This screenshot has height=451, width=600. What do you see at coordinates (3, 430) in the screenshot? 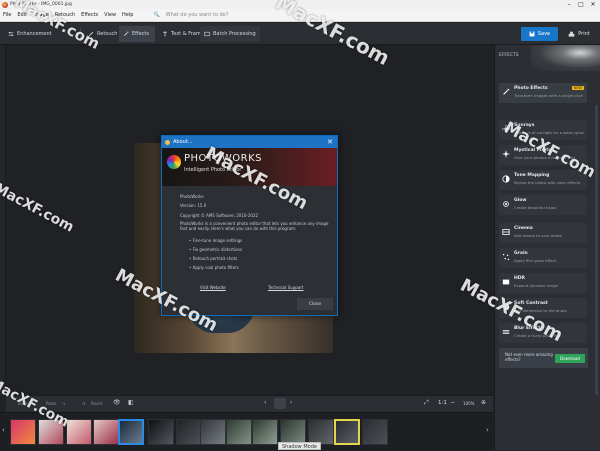
I see `filmstrip-prev-icon: ‹` at bounding box center [3, 430].